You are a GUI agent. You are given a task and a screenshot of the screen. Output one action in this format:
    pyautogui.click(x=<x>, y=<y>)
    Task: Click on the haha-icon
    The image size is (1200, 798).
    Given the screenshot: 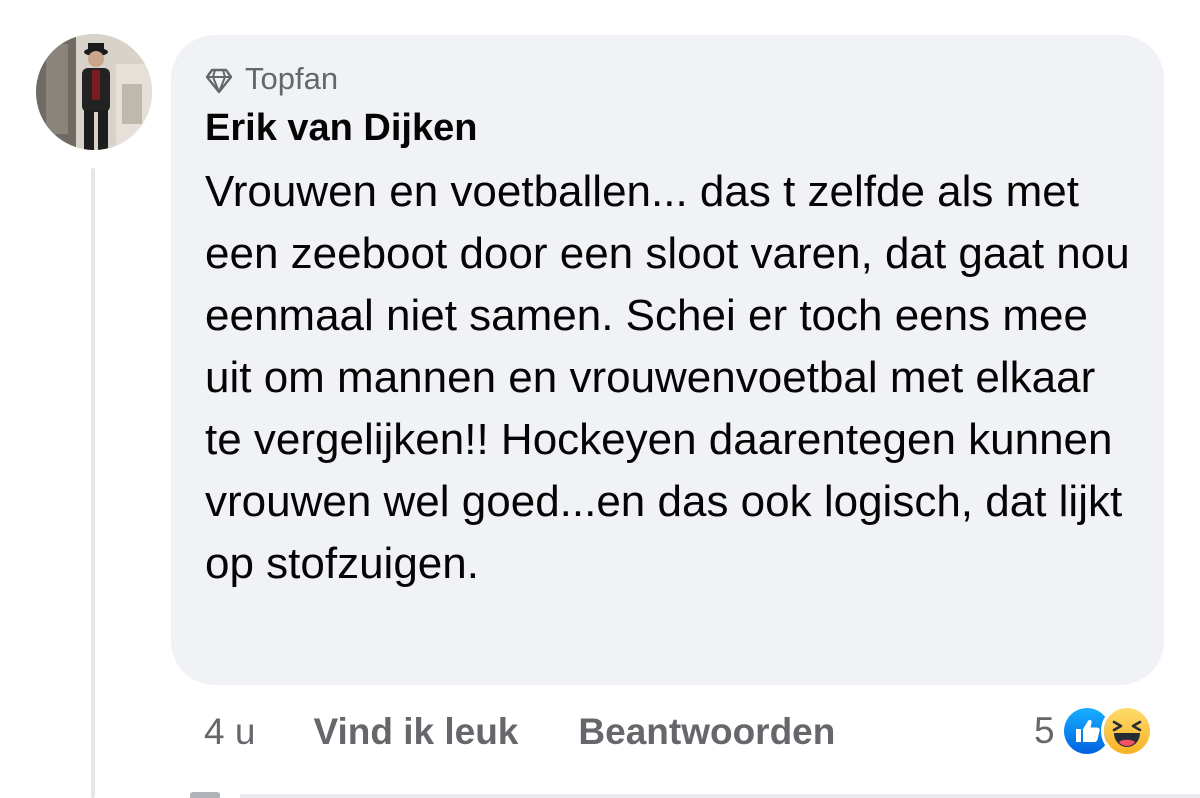 What is the action you would take?
    pyautogui.click(x=1126, y=731)
    